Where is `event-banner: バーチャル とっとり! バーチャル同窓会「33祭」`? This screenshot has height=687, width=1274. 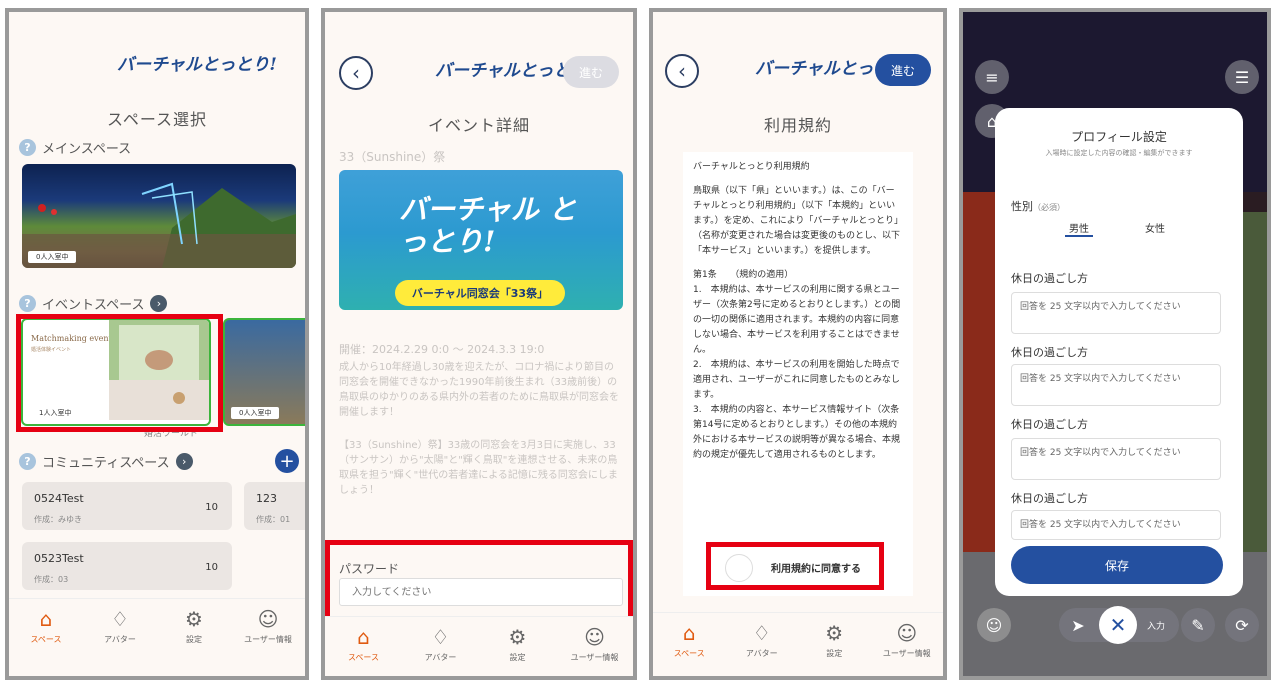
event-banner: バーチャル とっとり! バーチャル同窓会「33祭」 is located at coordinates (481, 240).